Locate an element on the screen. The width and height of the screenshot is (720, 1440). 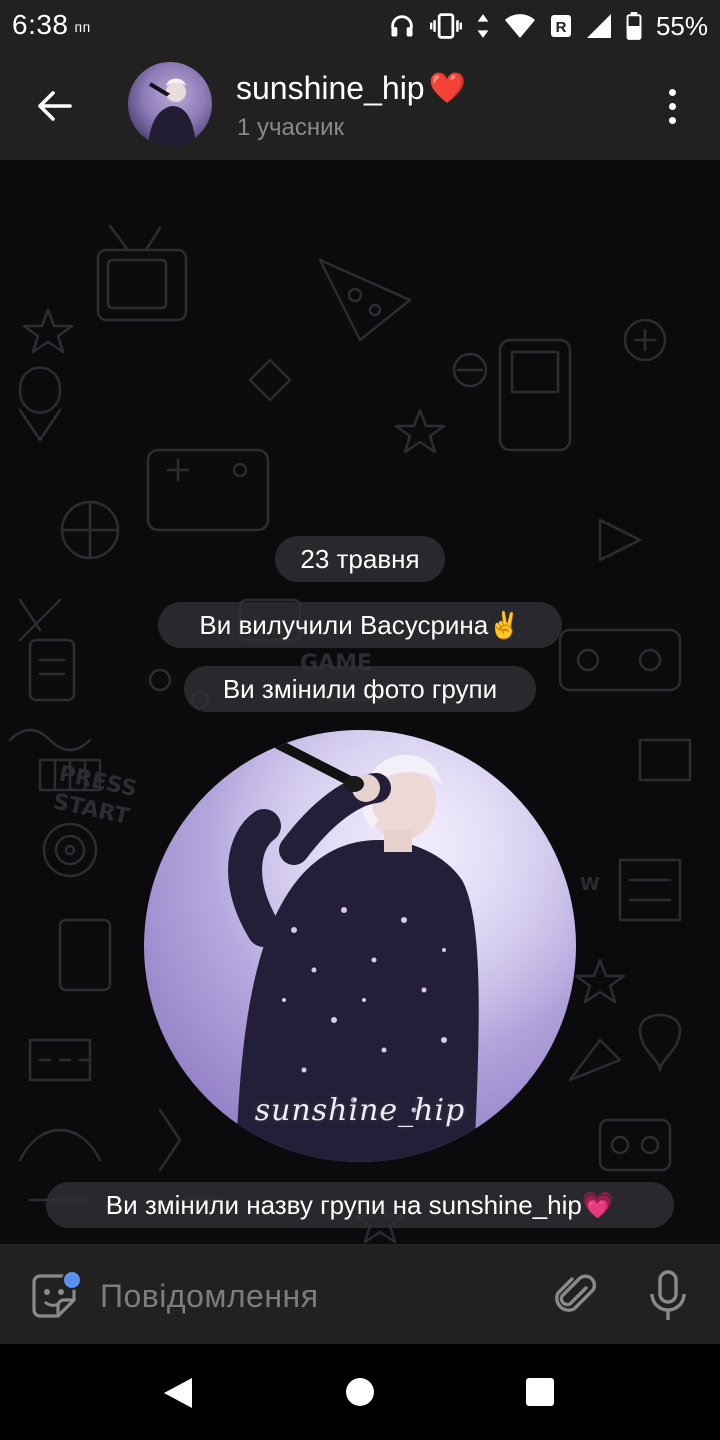
svg-text: R is located at coordinates (561, 27).